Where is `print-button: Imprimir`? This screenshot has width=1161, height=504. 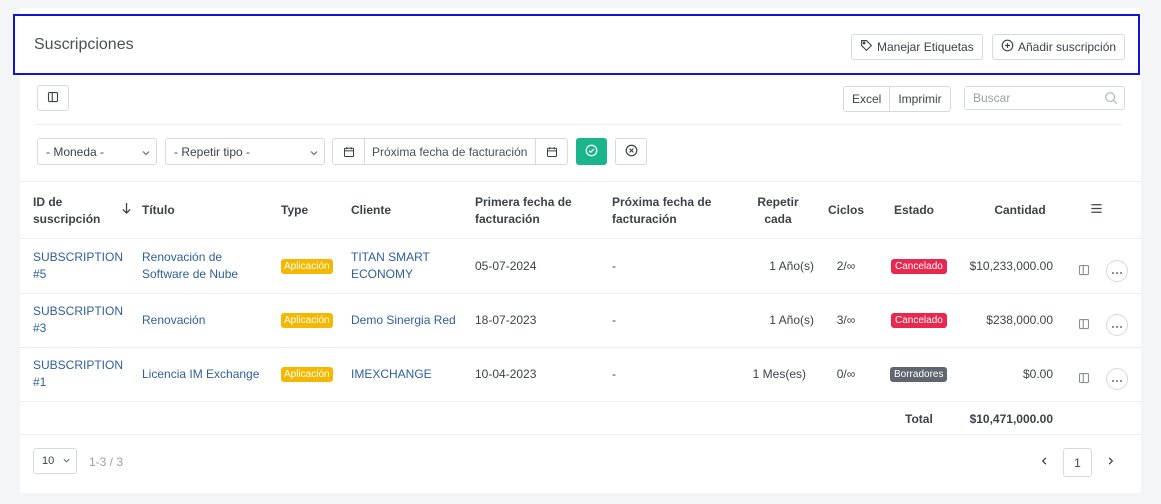 print-button: Imprimir is located at coordinates (919, 99).